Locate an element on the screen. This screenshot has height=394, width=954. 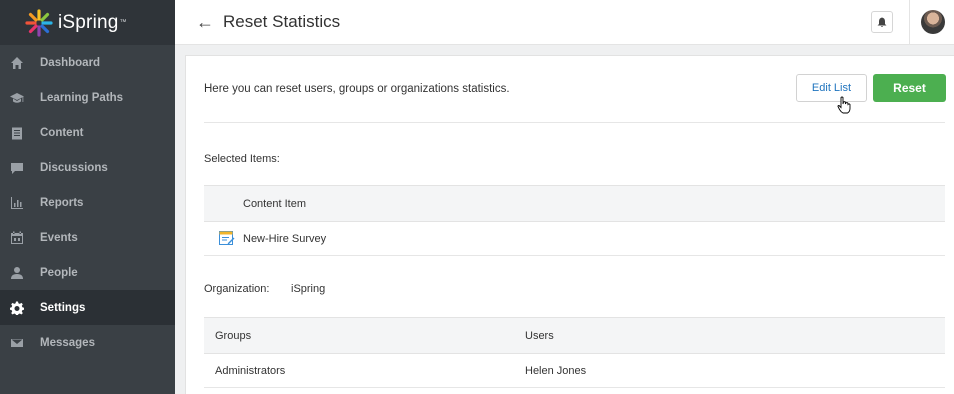
ispring-logo-icon is located at coordinates (39, 22).